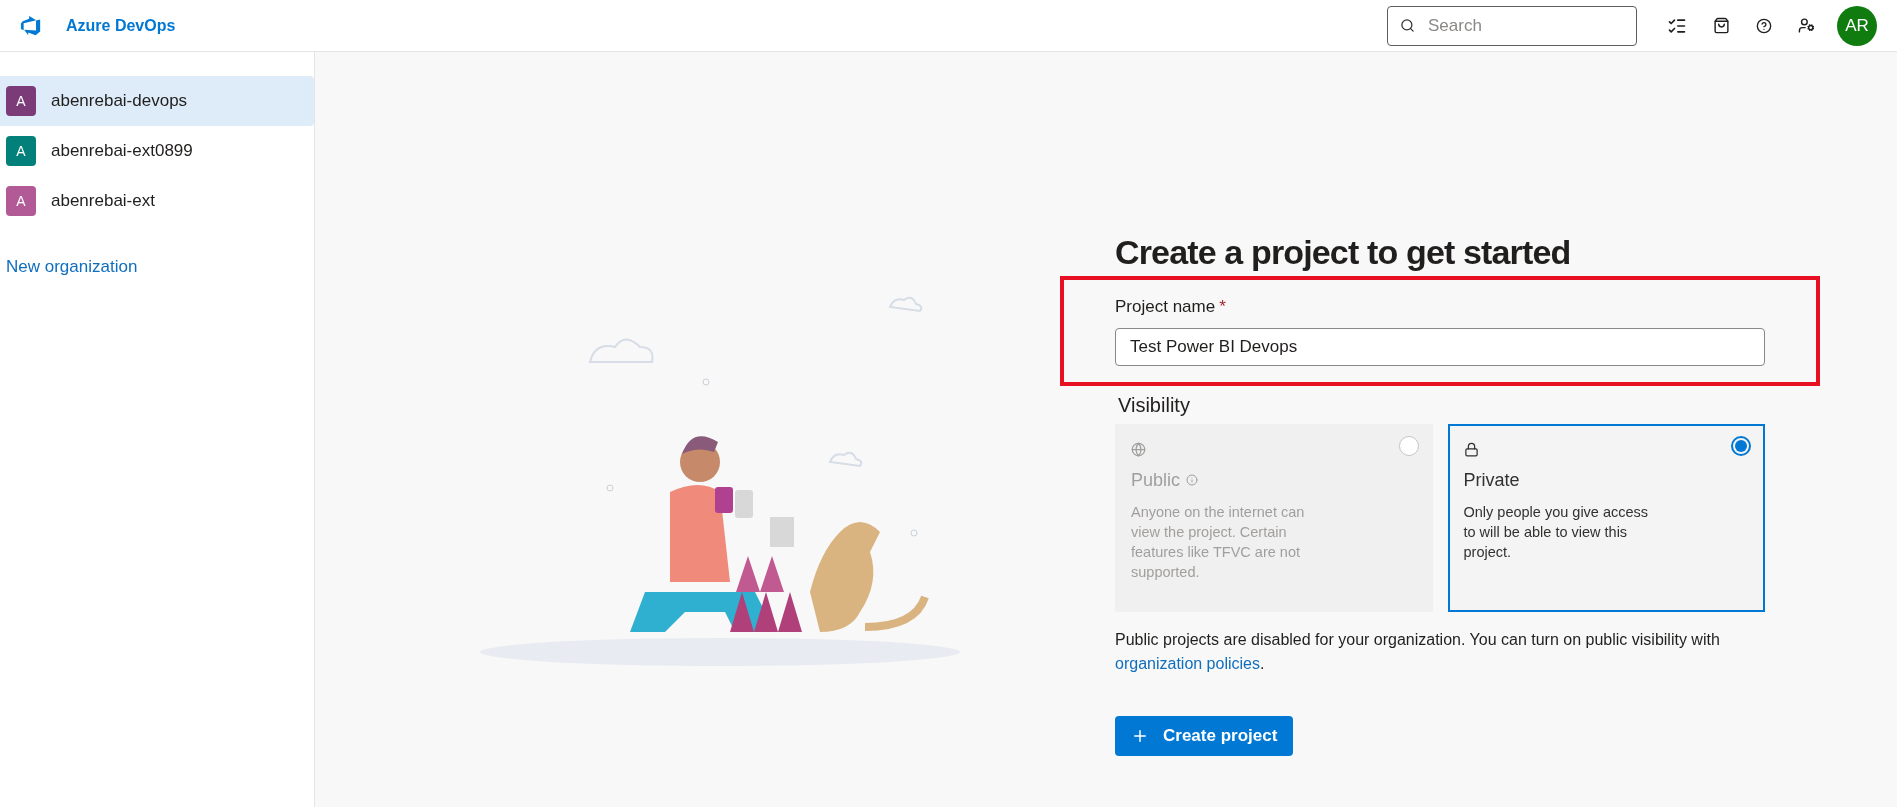  What do you see at coordinates (1440, 346) in the screenshot?
I see `project-name-input: Test Power BI Devops` at bounding box center [1440, 346].